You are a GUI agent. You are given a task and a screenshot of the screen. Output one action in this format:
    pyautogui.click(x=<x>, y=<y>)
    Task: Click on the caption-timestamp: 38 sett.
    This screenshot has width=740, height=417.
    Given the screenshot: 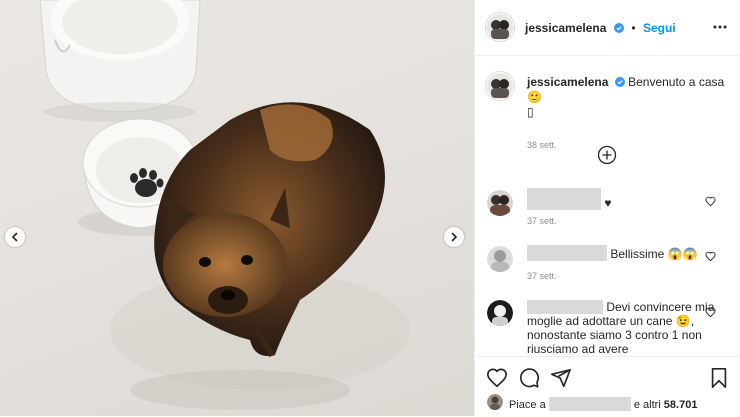 What is the action you would take?
    pyautogui.click(x=542, y=145)
    